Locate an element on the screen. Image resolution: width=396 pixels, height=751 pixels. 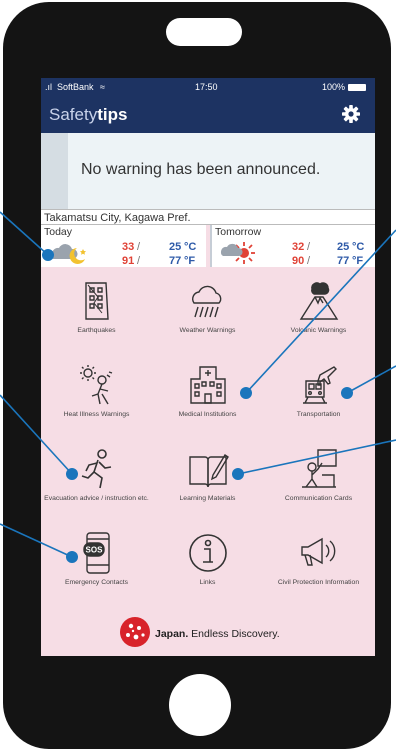
today-high-c: 33 is located at coordinates (128, 247).